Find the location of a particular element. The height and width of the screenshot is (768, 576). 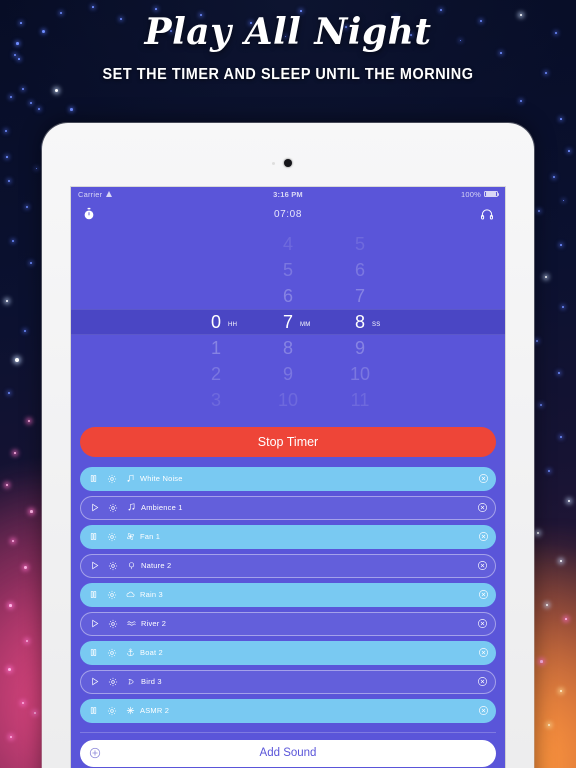

sound-row: Nature 2 is located at coordinates (288, 566).